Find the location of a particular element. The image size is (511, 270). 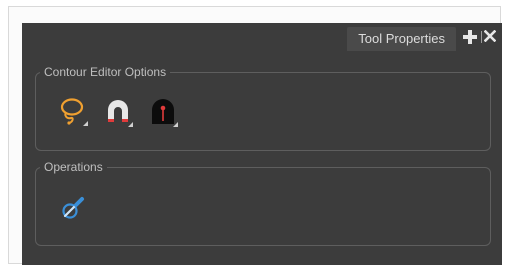

pipette-tool is located at coordinates (73, 207).